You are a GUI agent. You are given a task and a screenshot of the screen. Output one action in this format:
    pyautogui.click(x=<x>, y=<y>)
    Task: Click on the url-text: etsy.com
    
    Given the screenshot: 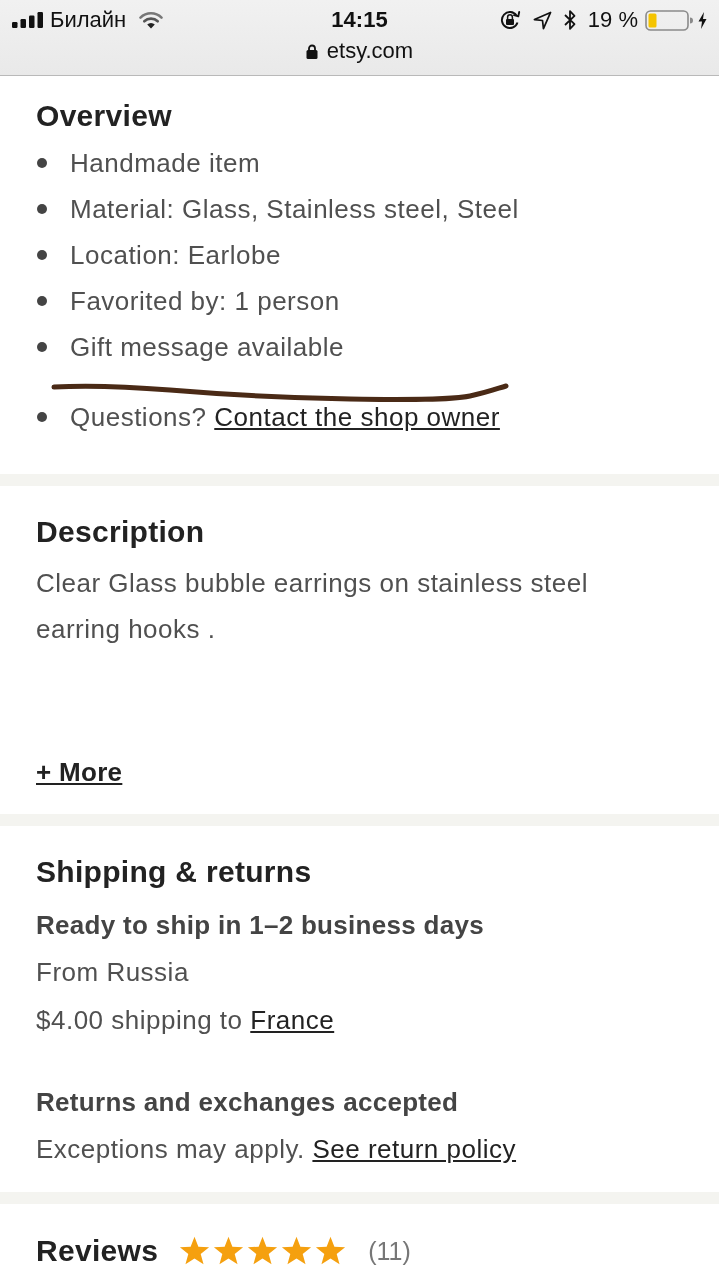 What is the action you would take?
    pyautogui.click(x=370, y=51)
    